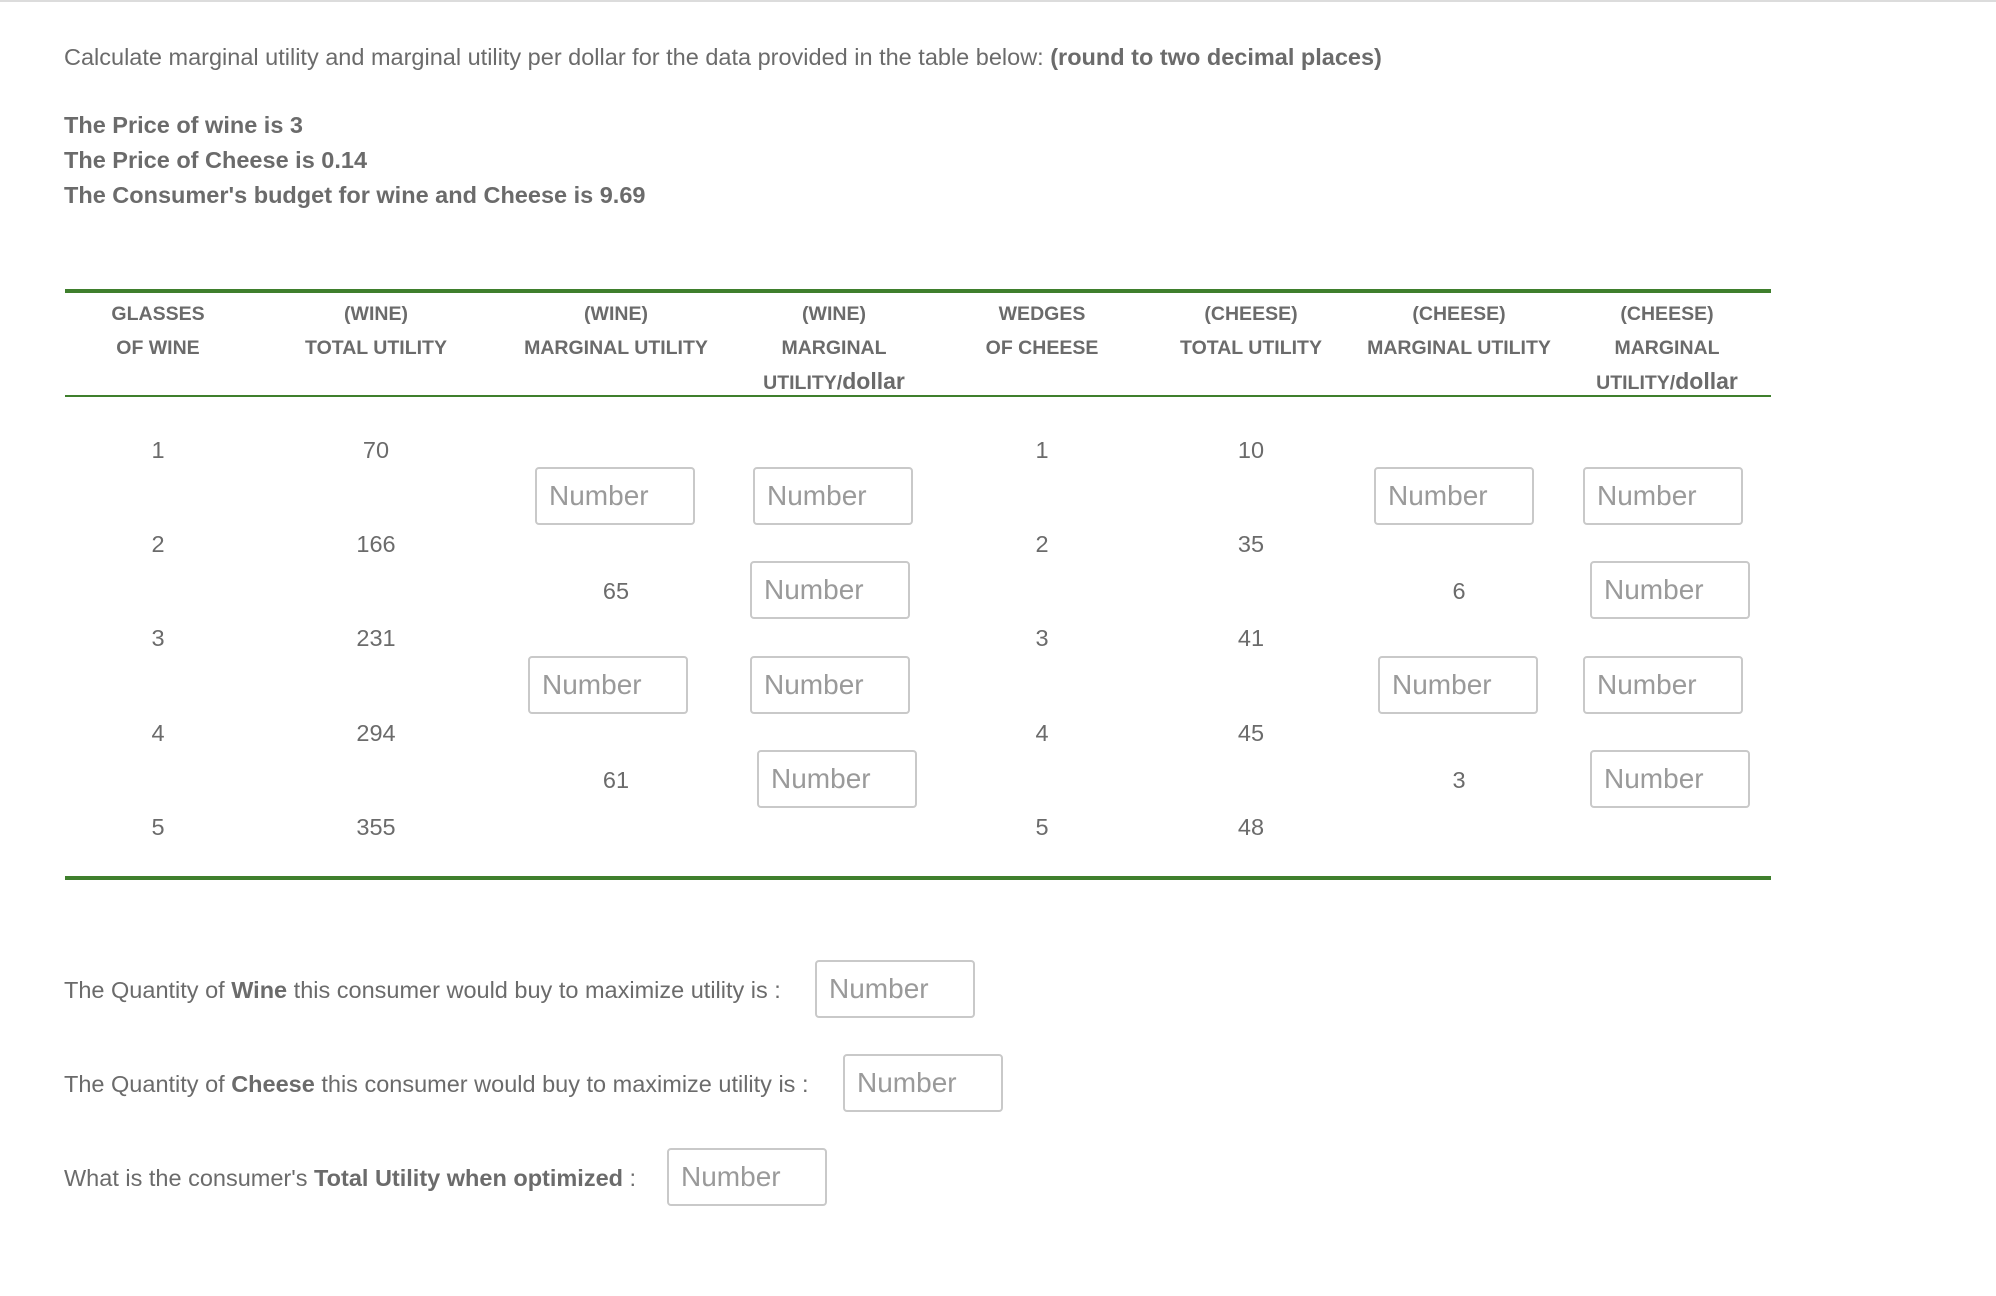  Describe the element at coordinates (1216, 57) in the screenshot. I see `instruction-rounding-note: (round to two decimal places)` at that location.